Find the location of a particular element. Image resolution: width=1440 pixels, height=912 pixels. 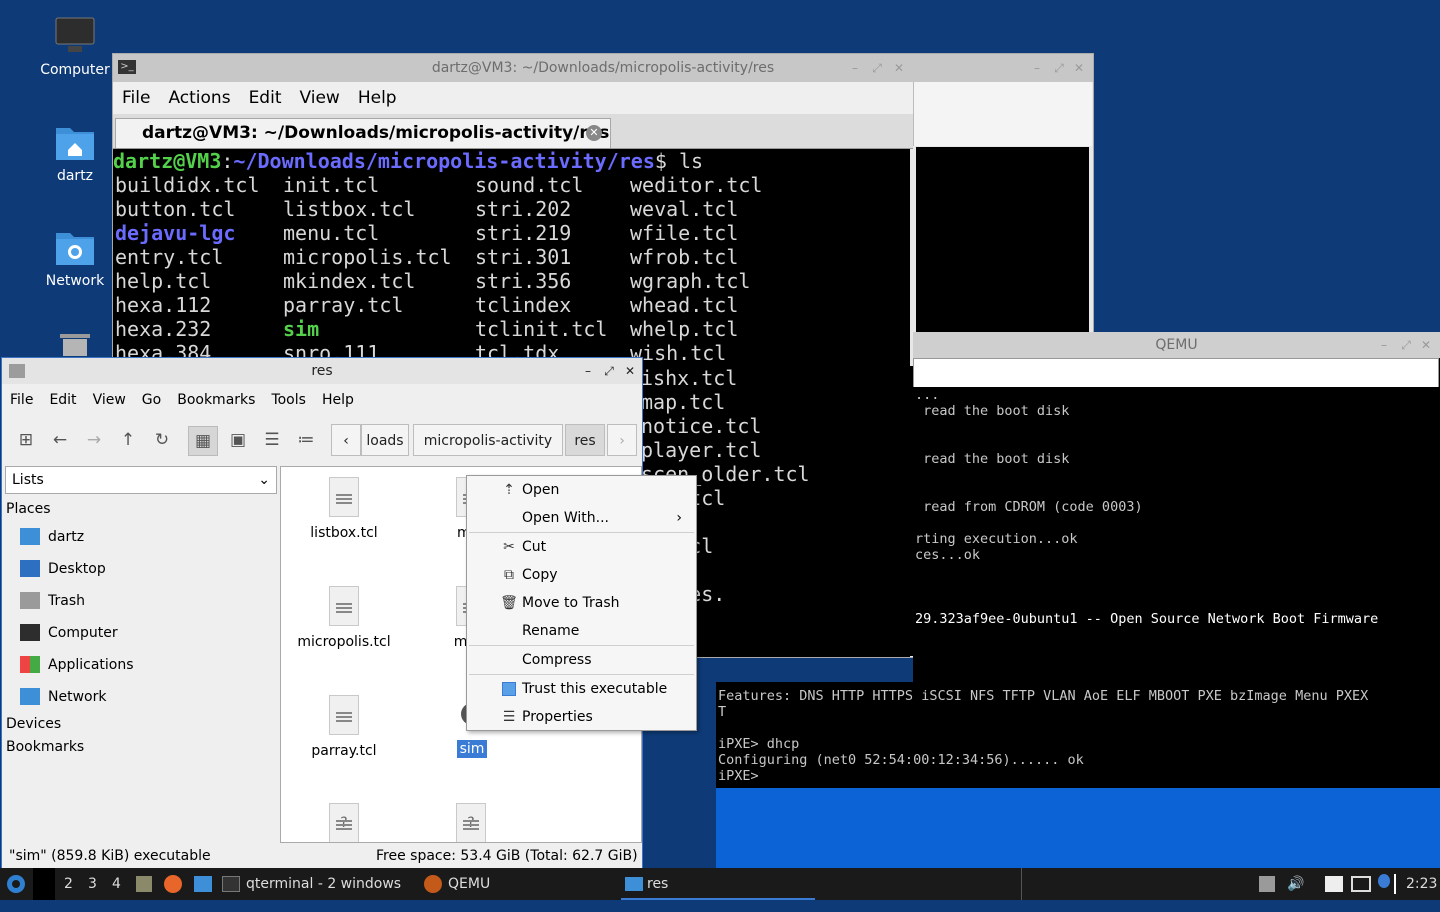

removable-media-icon is located at coordinates (1267, 884).